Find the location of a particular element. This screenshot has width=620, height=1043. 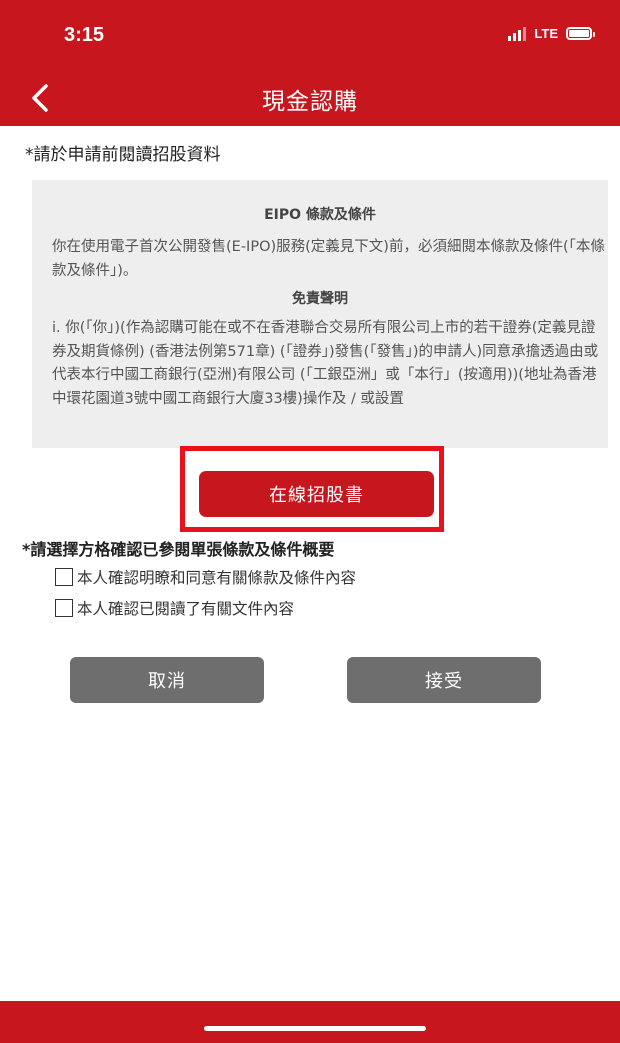

page-title: 現金認購 is located at coordinates (310, 102).